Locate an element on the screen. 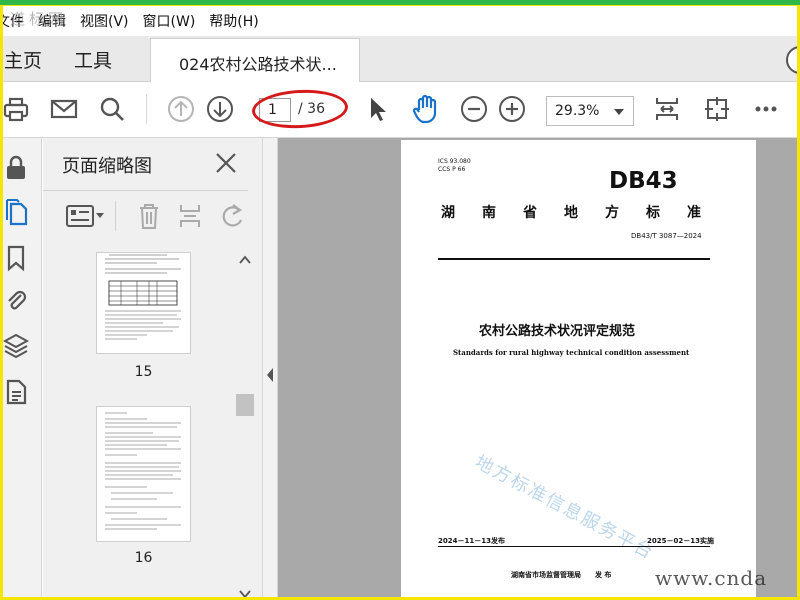 This screenshot has height=600, width=800. zoom-in-icon is located at coordinates (512, 109).